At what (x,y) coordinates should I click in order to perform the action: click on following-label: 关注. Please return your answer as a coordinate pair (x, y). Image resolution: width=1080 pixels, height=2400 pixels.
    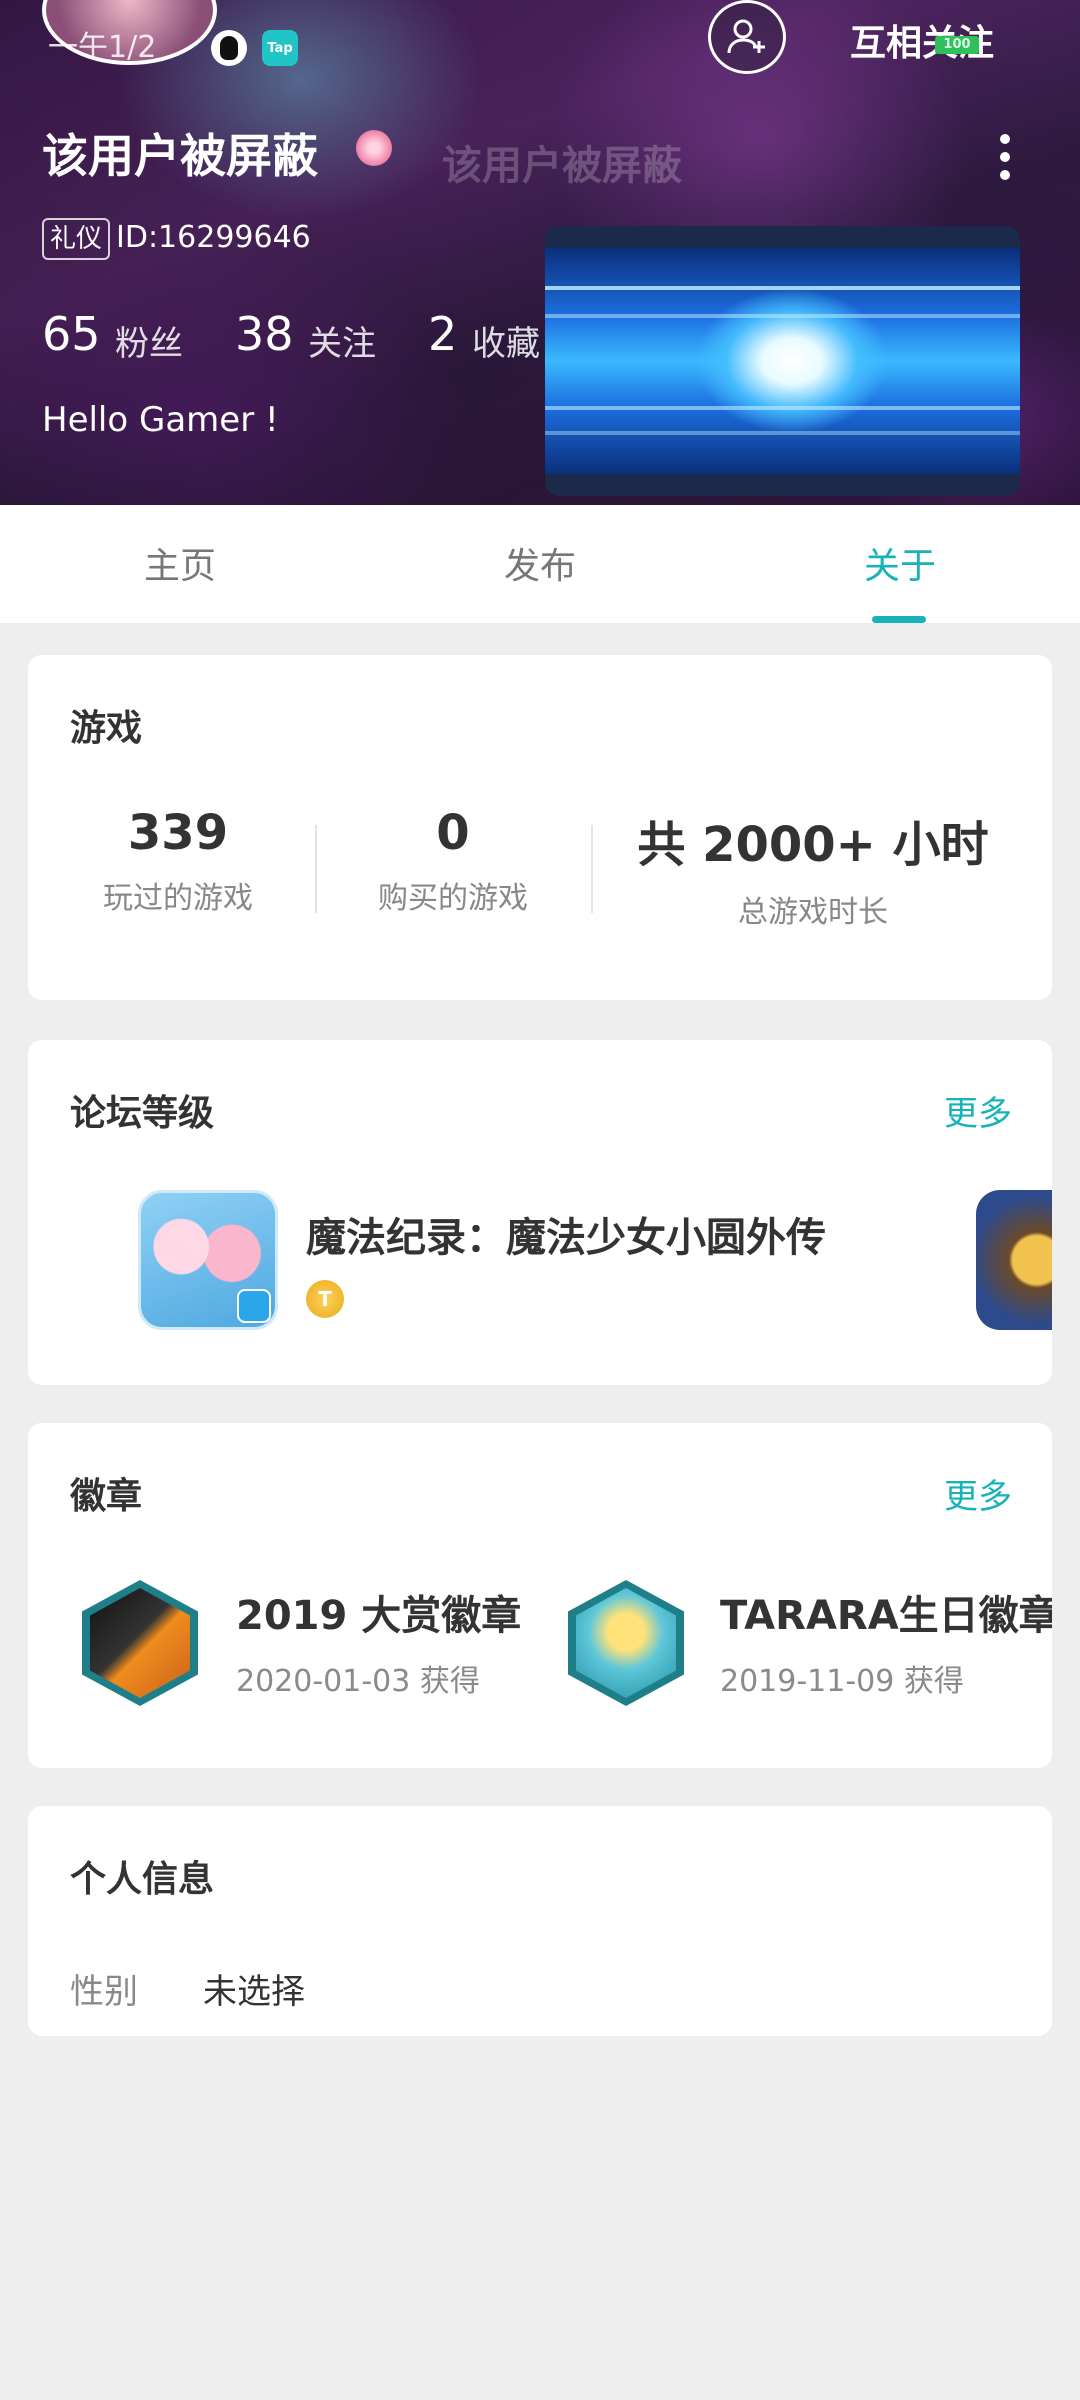
    Looking at the image, I should click on (342, 340).